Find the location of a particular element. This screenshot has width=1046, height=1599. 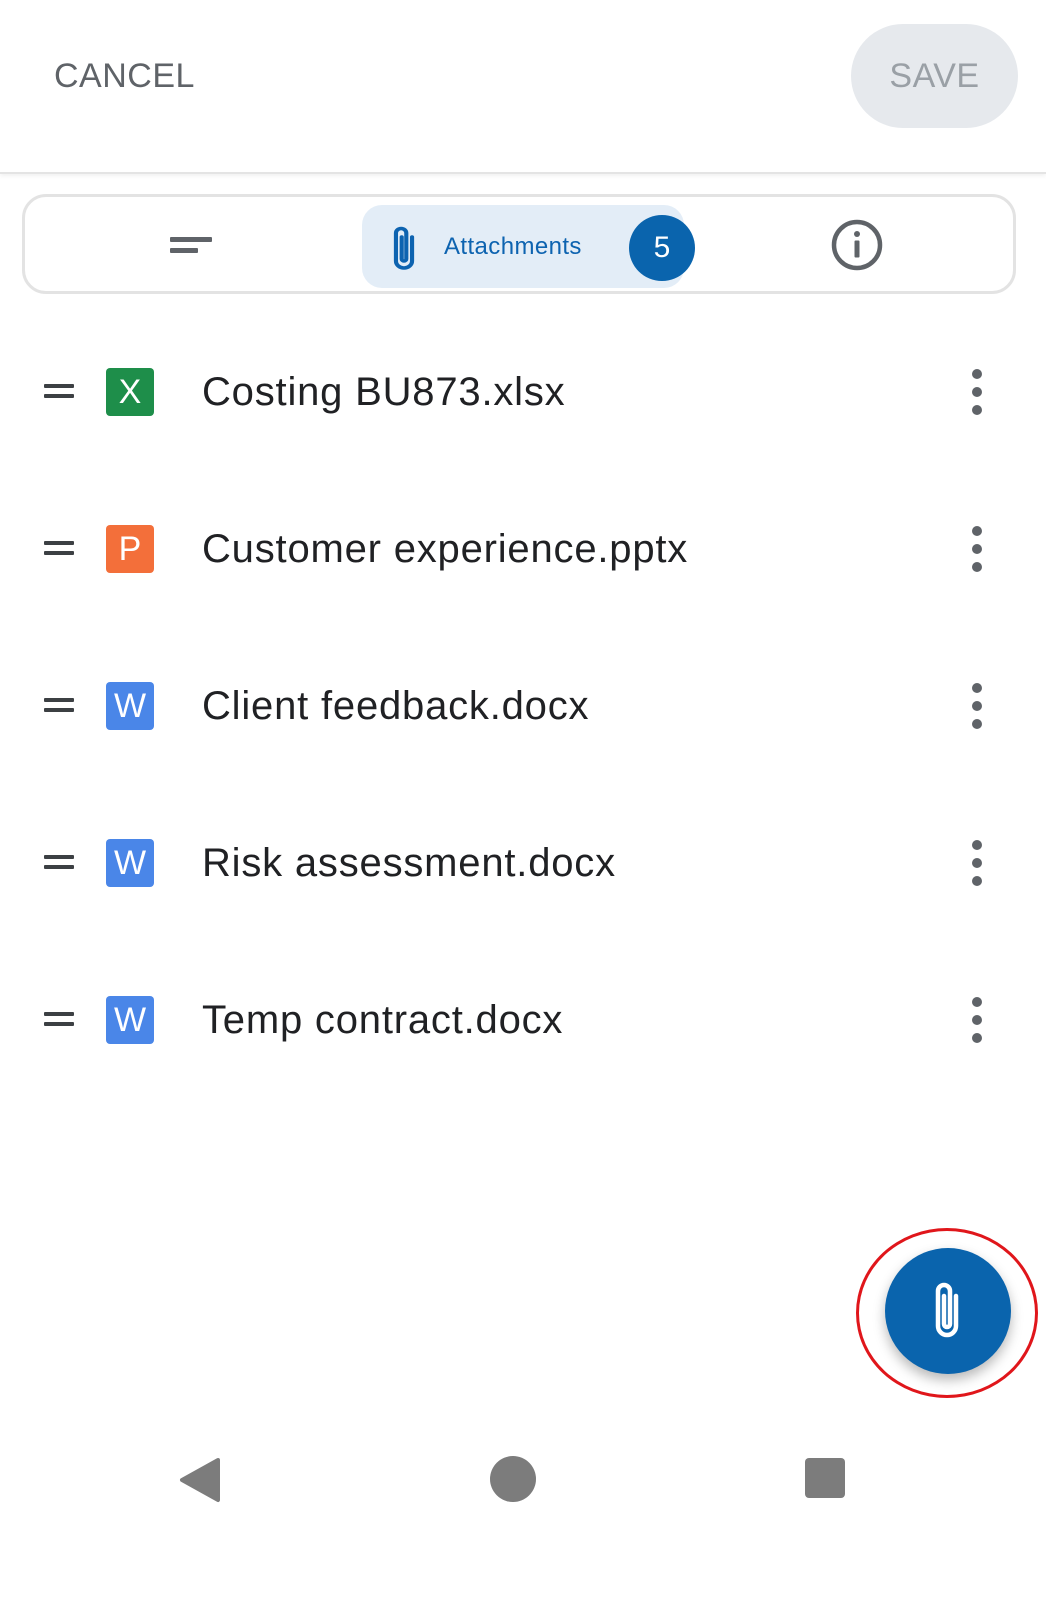

tab-attachments: Attachments 5 is located at coordinates (528, 246).